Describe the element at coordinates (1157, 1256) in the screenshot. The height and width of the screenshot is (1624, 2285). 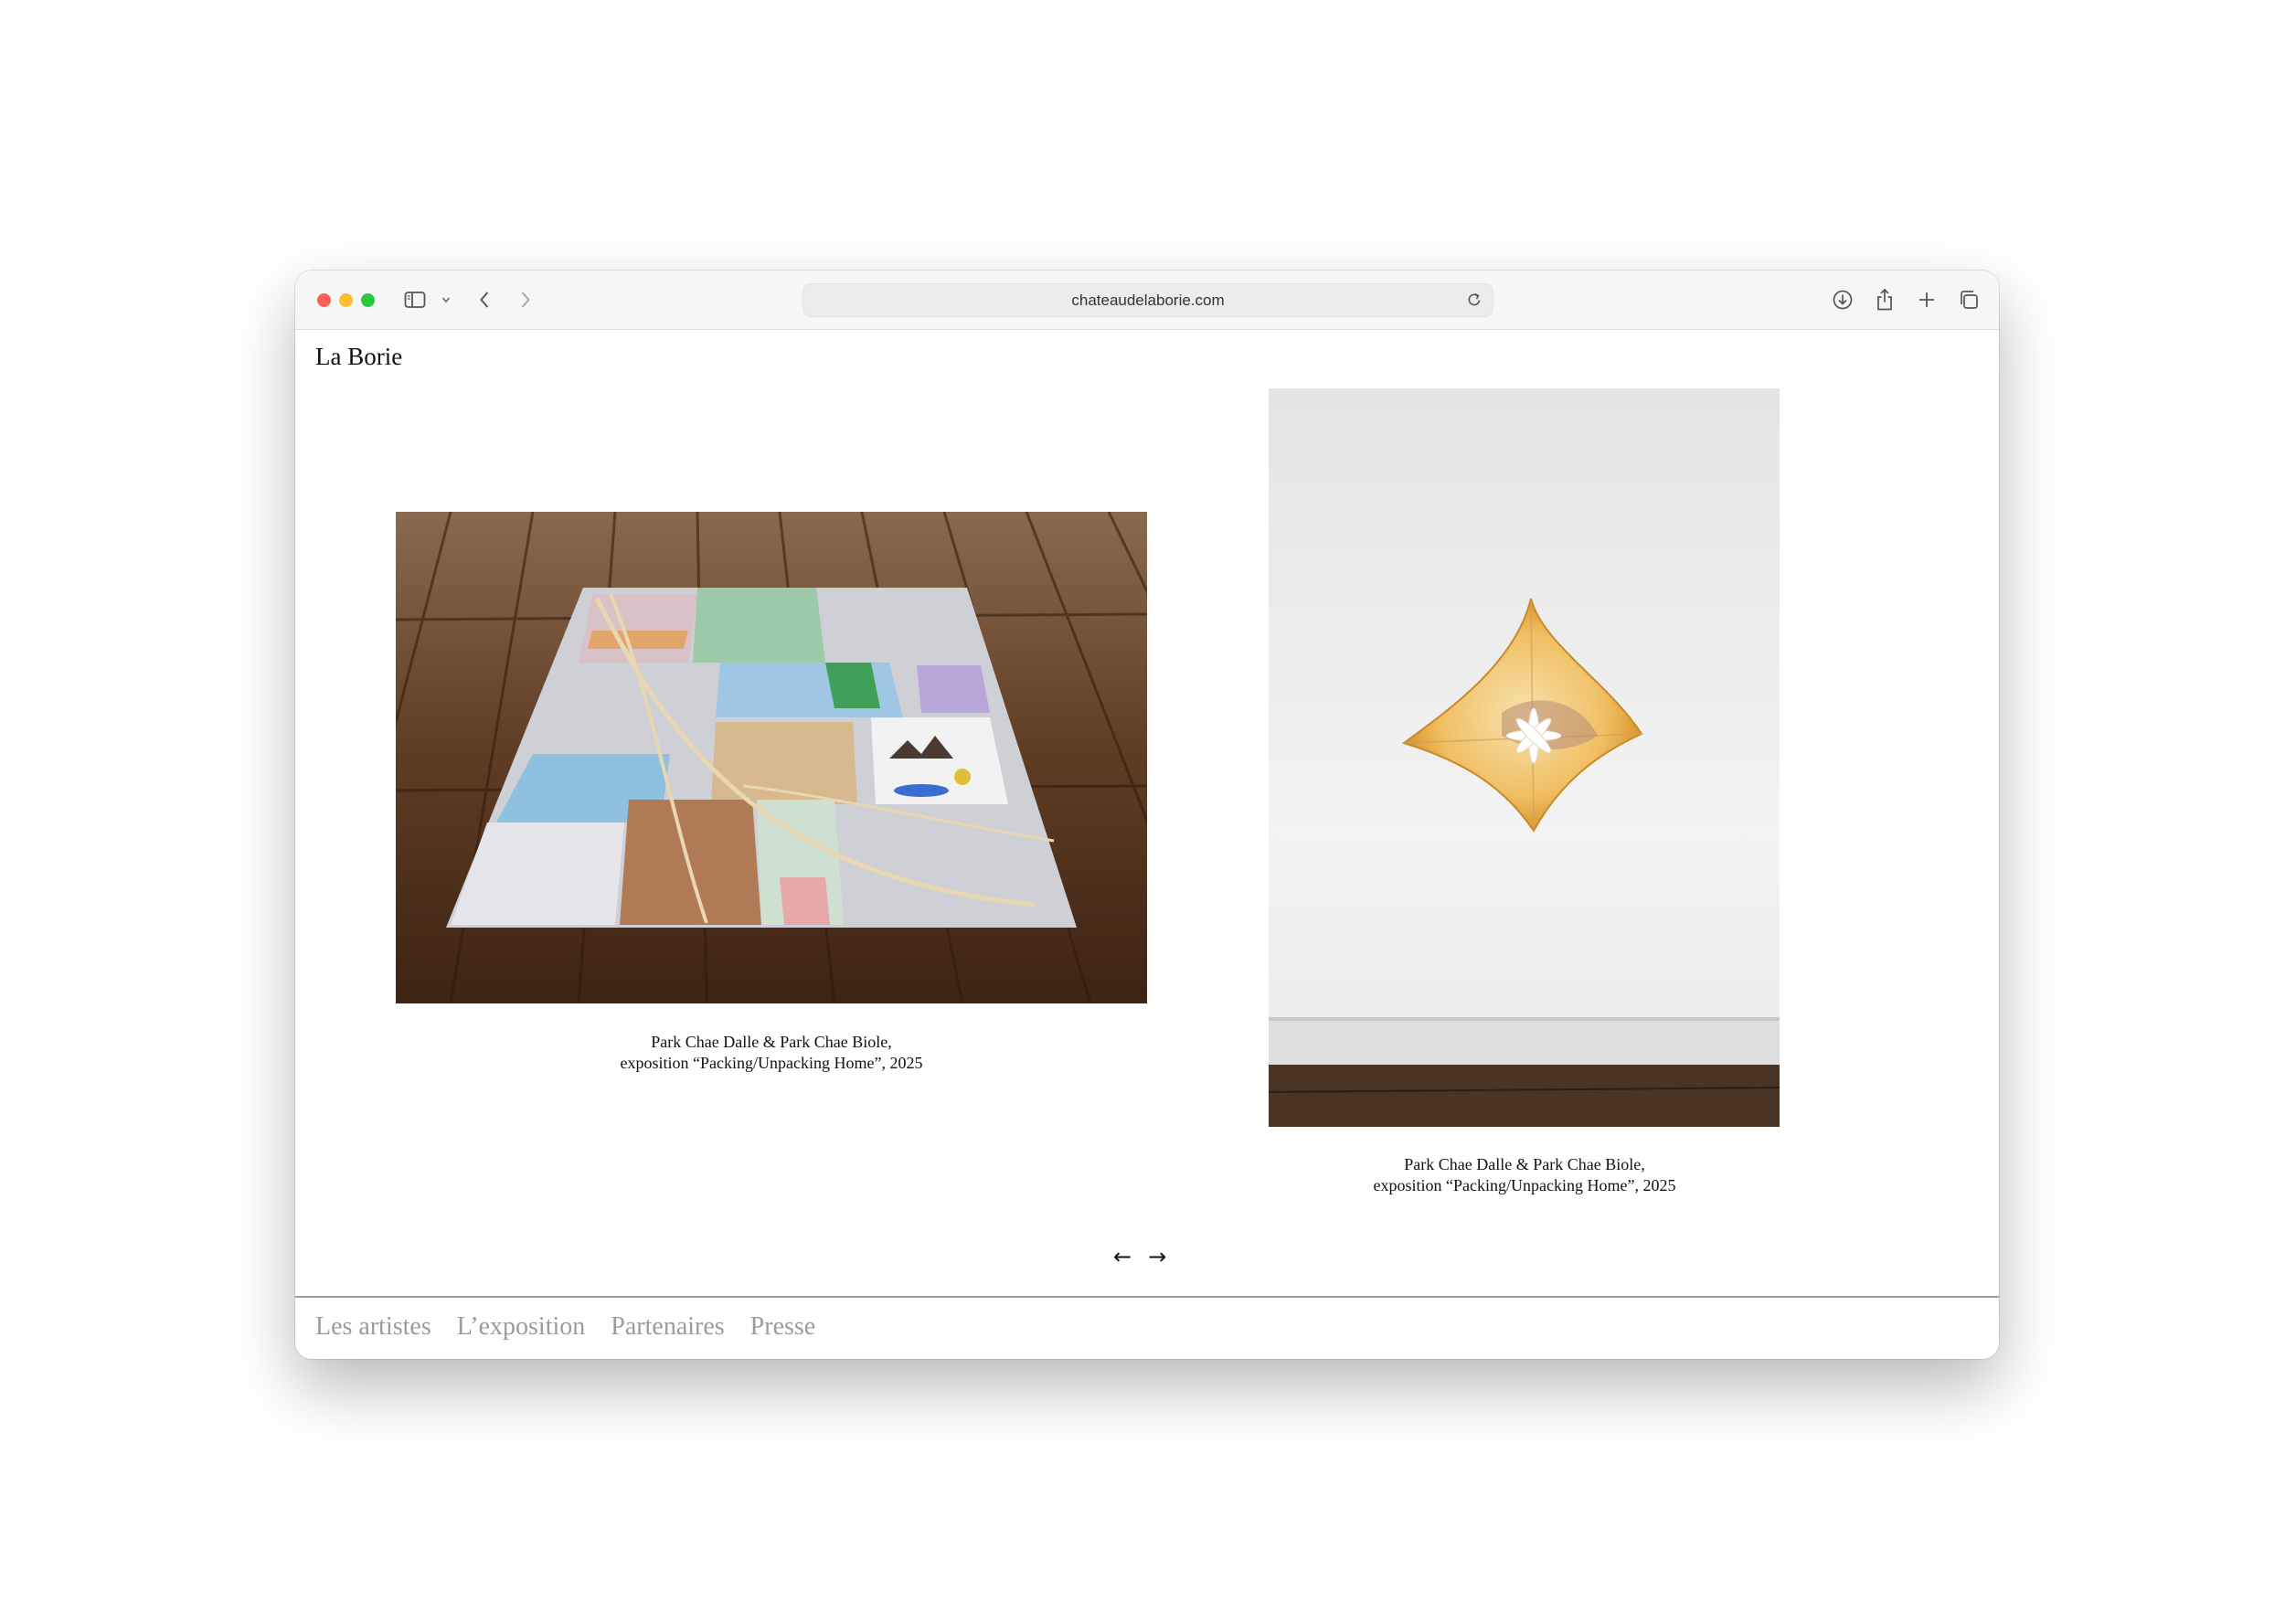
I see `next-arrow-button: →` at that location.